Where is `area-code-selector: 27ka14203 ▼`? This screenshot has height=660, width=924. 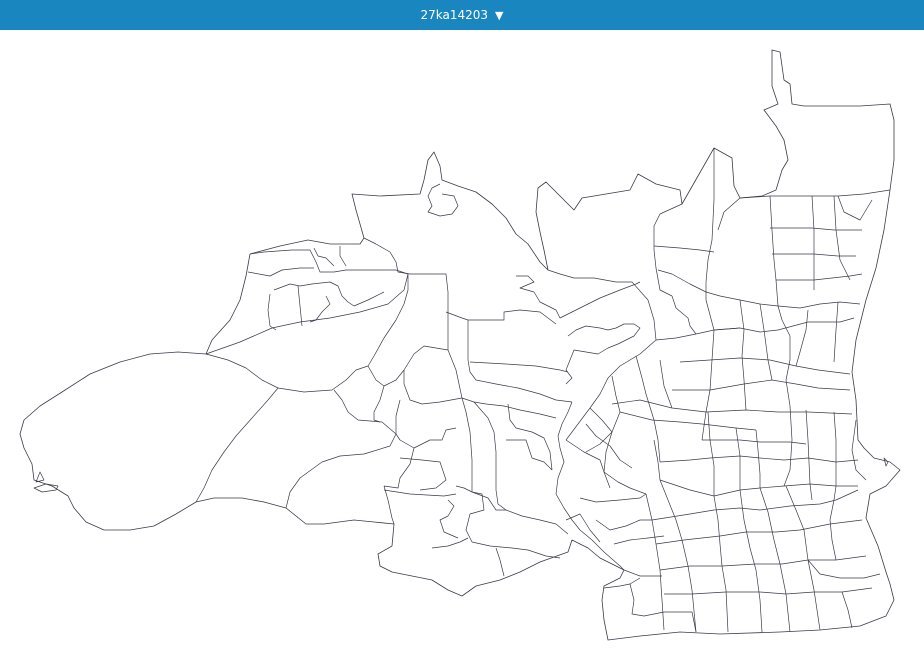 area-code-selector: 27ka14203 ▼ is located at coordinates (461, 15).